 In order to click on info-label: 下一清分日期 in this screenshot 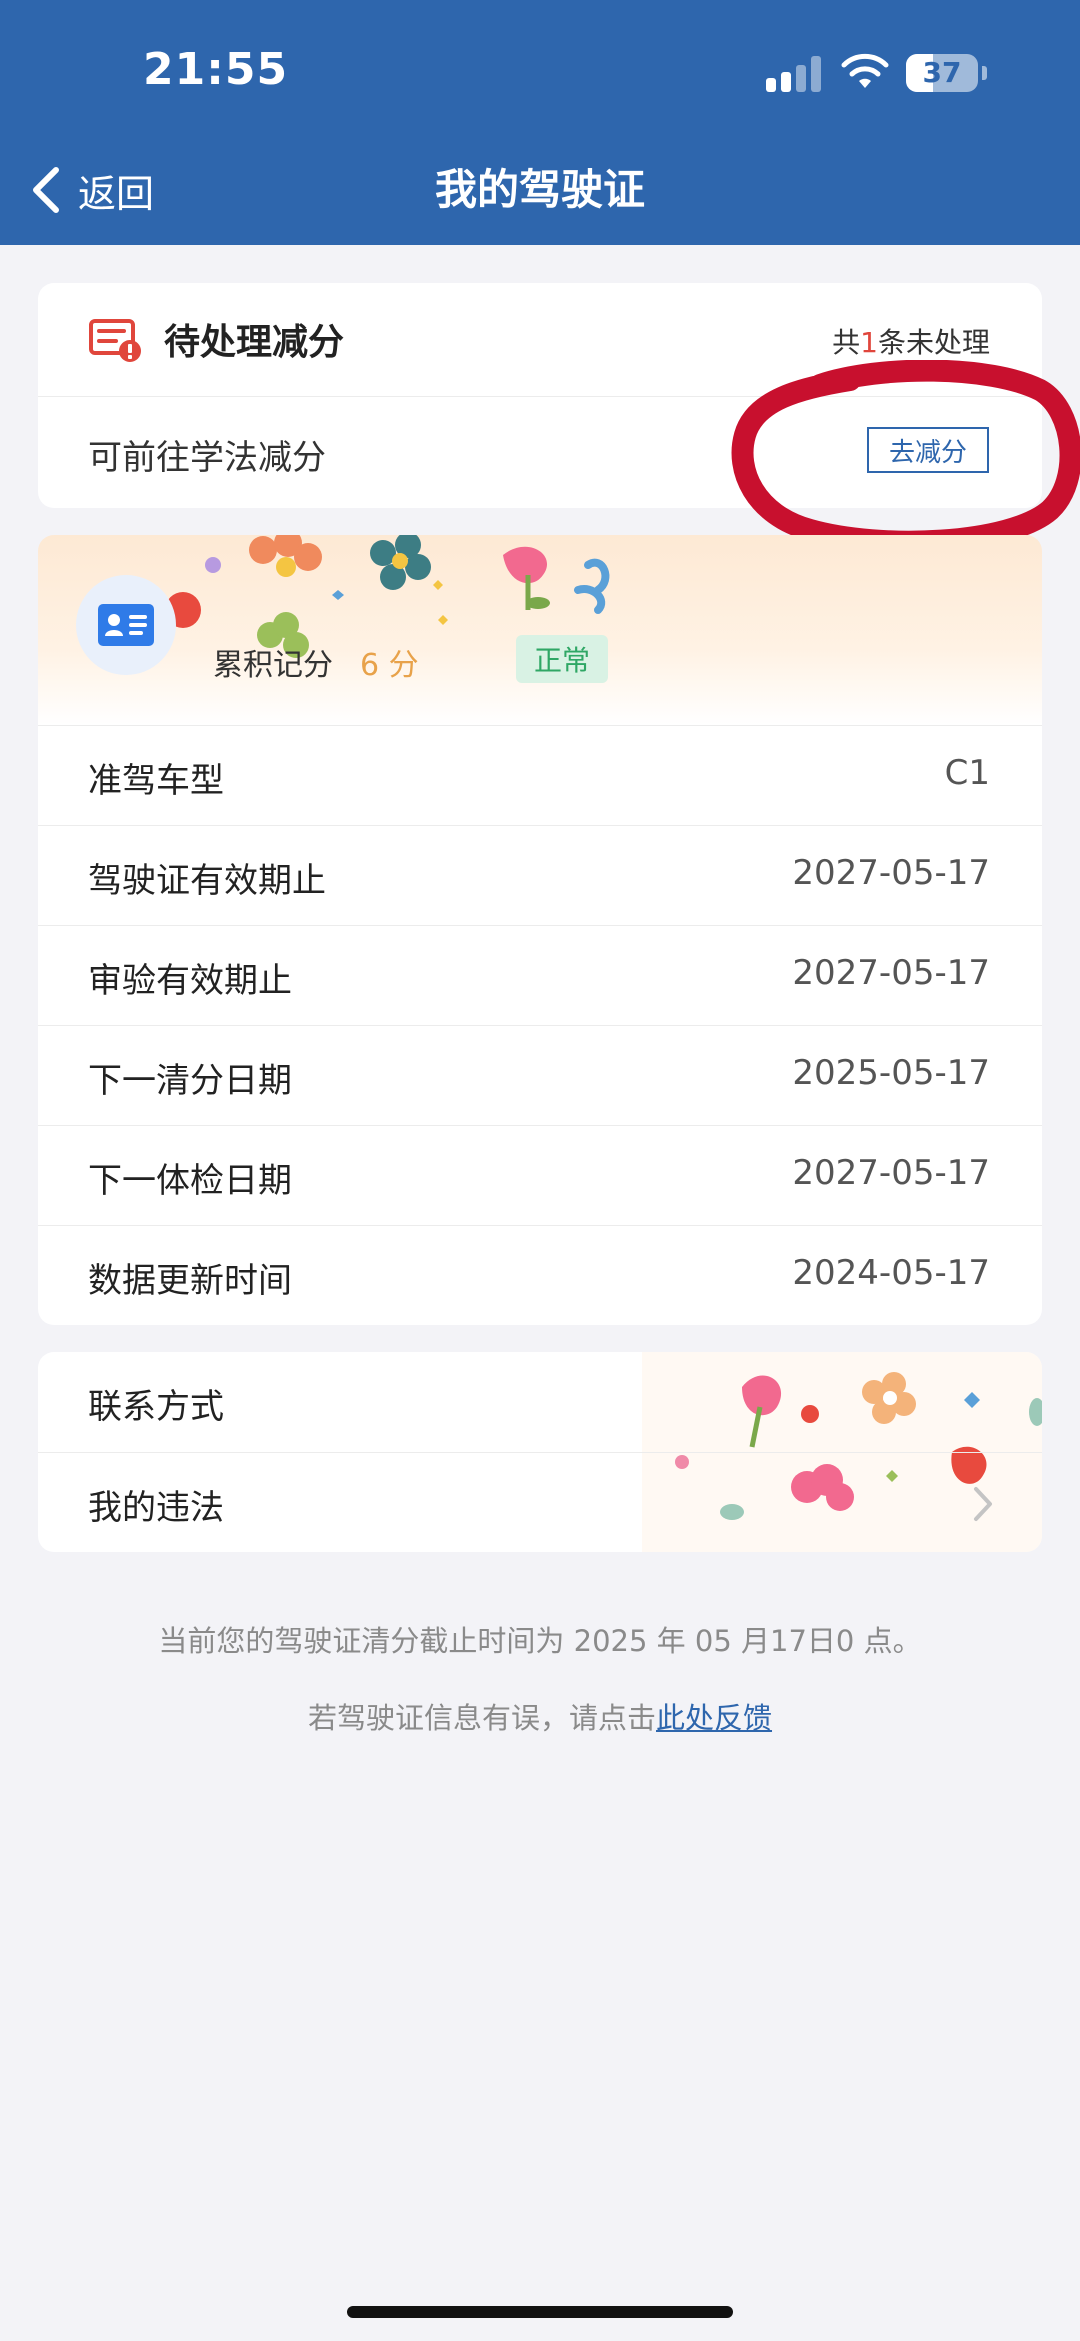, I will do `click(190, 1081)`.